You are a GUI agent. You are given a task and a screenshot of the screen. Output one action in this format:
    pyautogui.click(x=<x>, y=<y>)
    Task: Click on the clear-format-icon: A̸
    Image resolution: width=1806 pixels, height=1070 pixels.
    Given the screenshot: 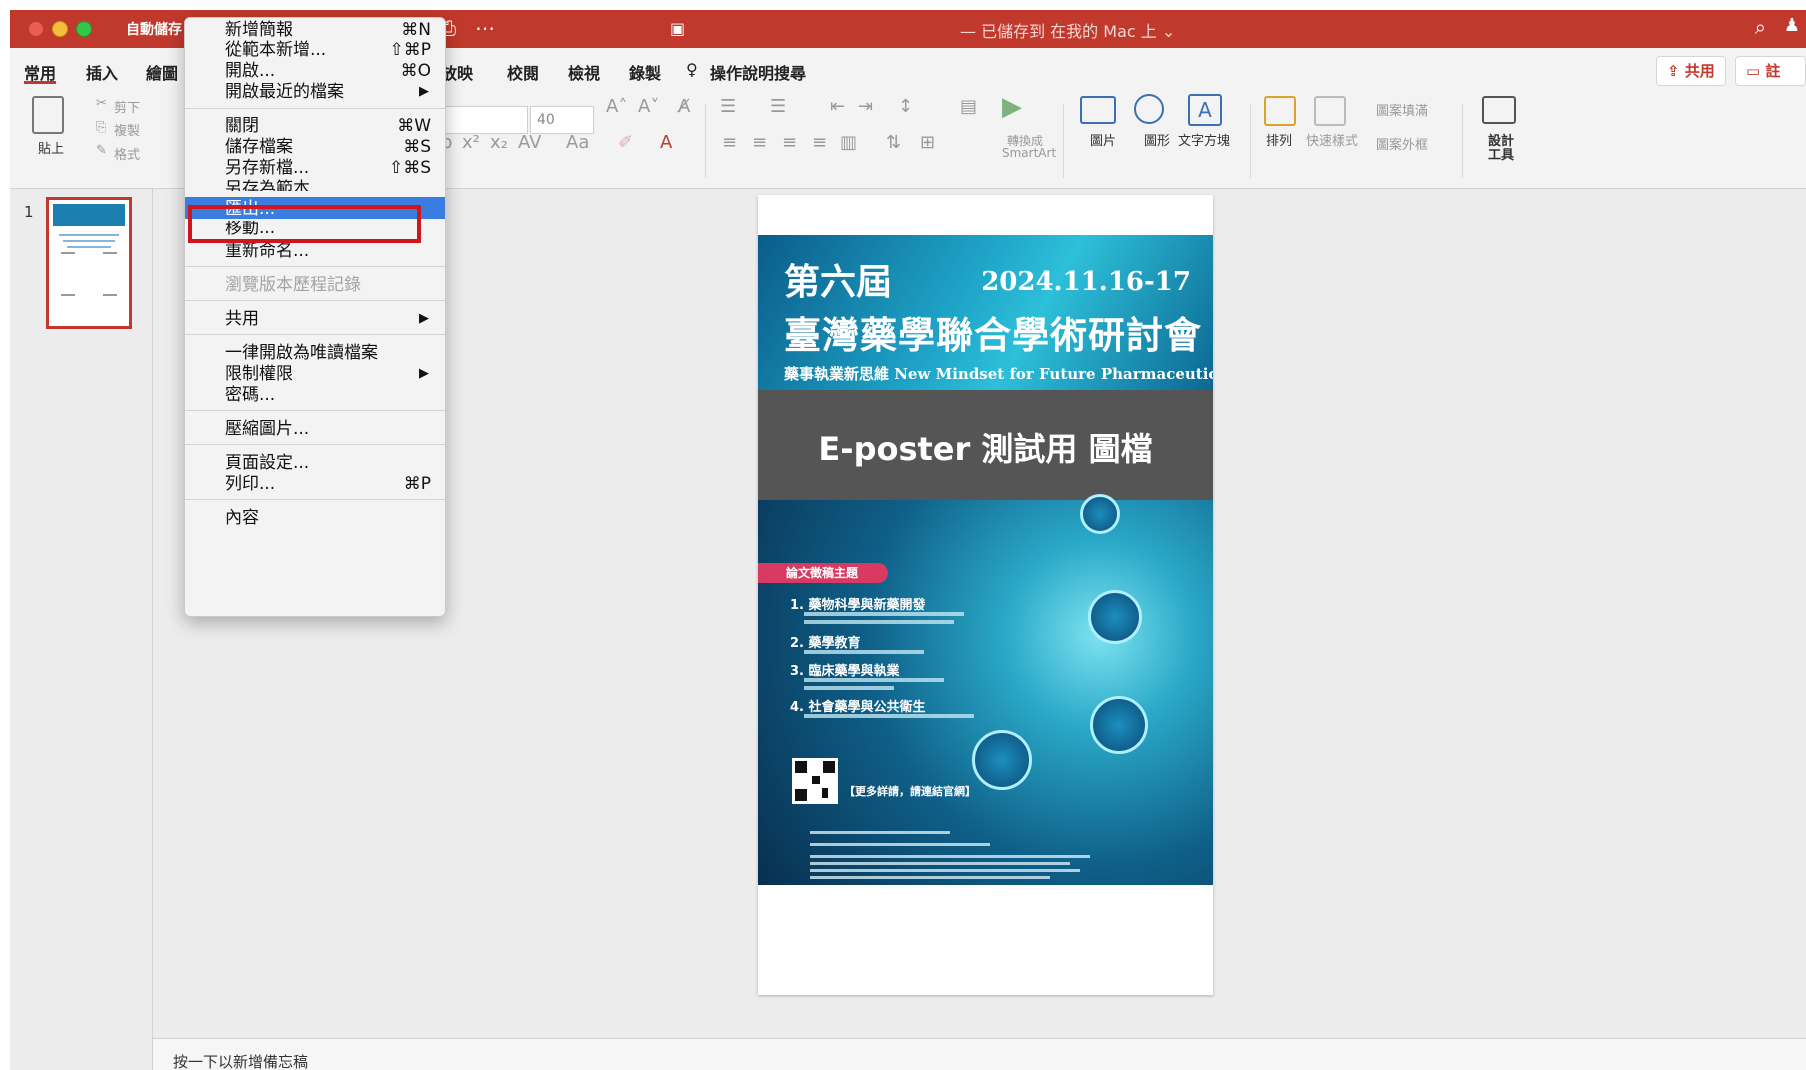 What is the action you would take?
    pyautogui.click(x=684, y=106)
    